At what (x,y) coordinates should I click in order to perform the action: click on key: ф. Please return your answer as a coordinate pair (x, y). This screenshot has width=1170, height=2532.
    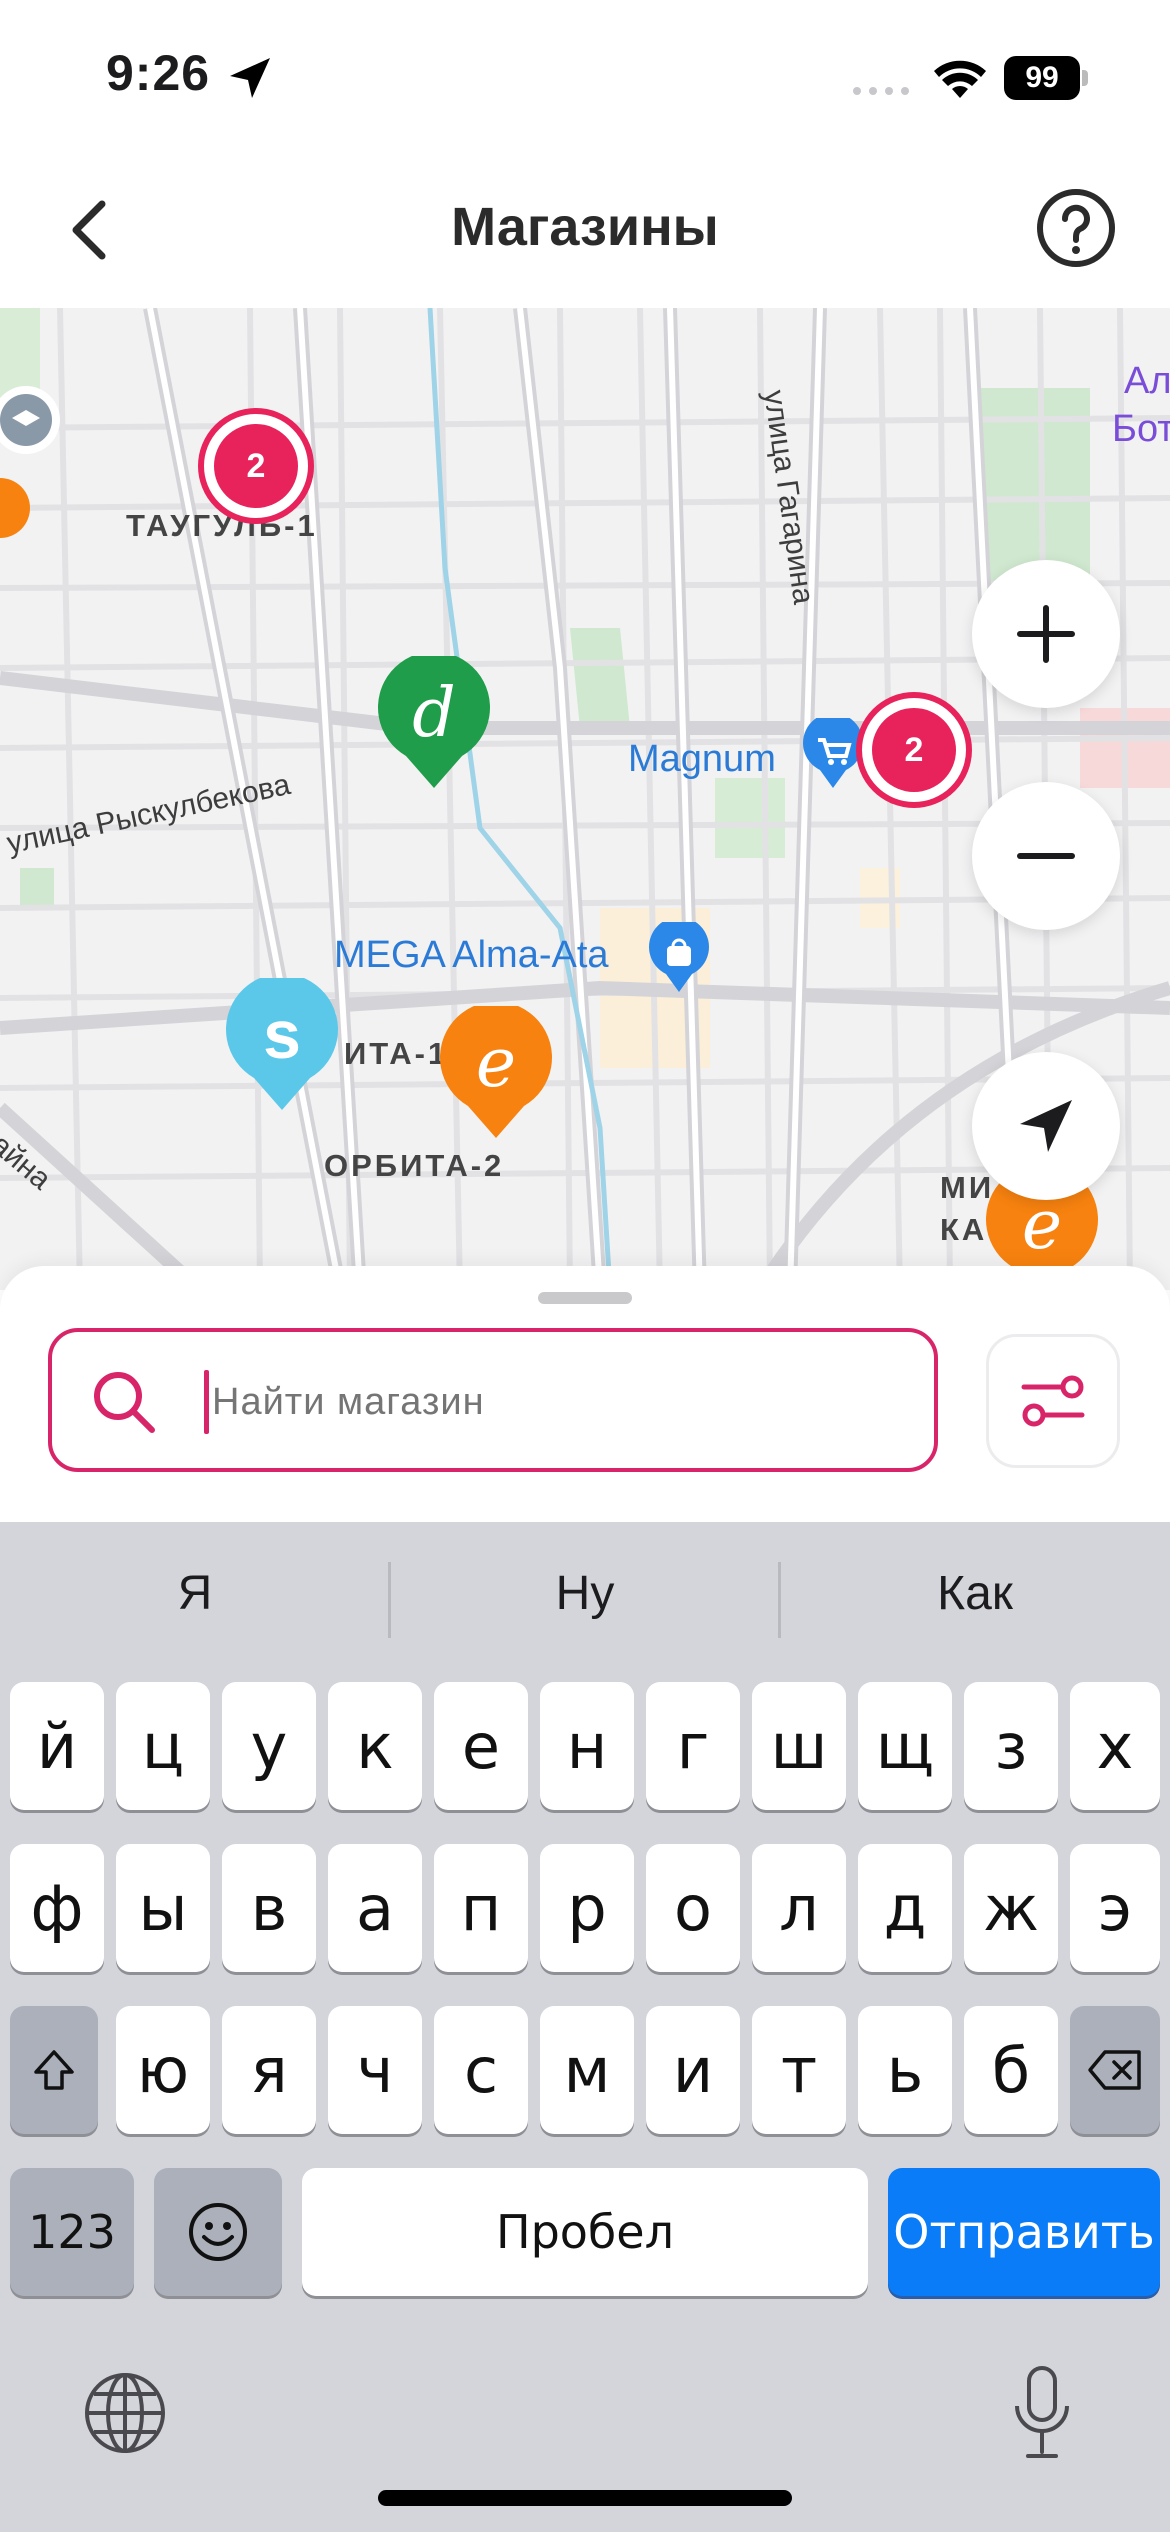
    Looking at the image, I should click on (57, 1908).